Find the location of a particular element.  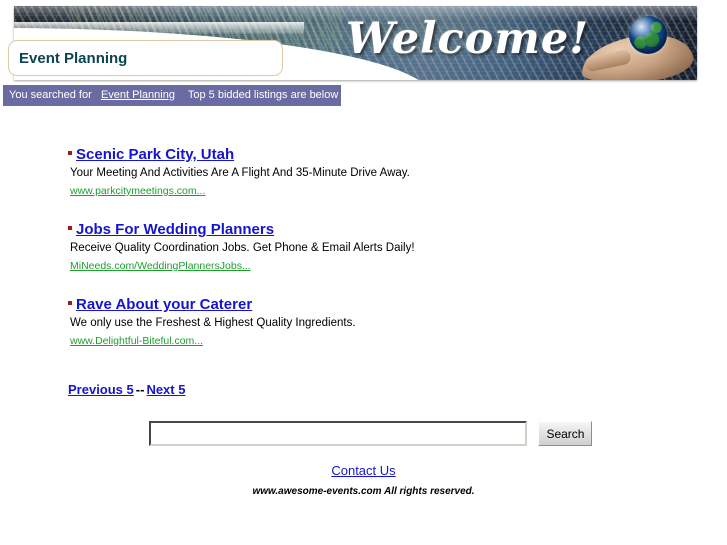

listing-title-row: Scenic Park City, Utah is located at coordinates (348, 155).